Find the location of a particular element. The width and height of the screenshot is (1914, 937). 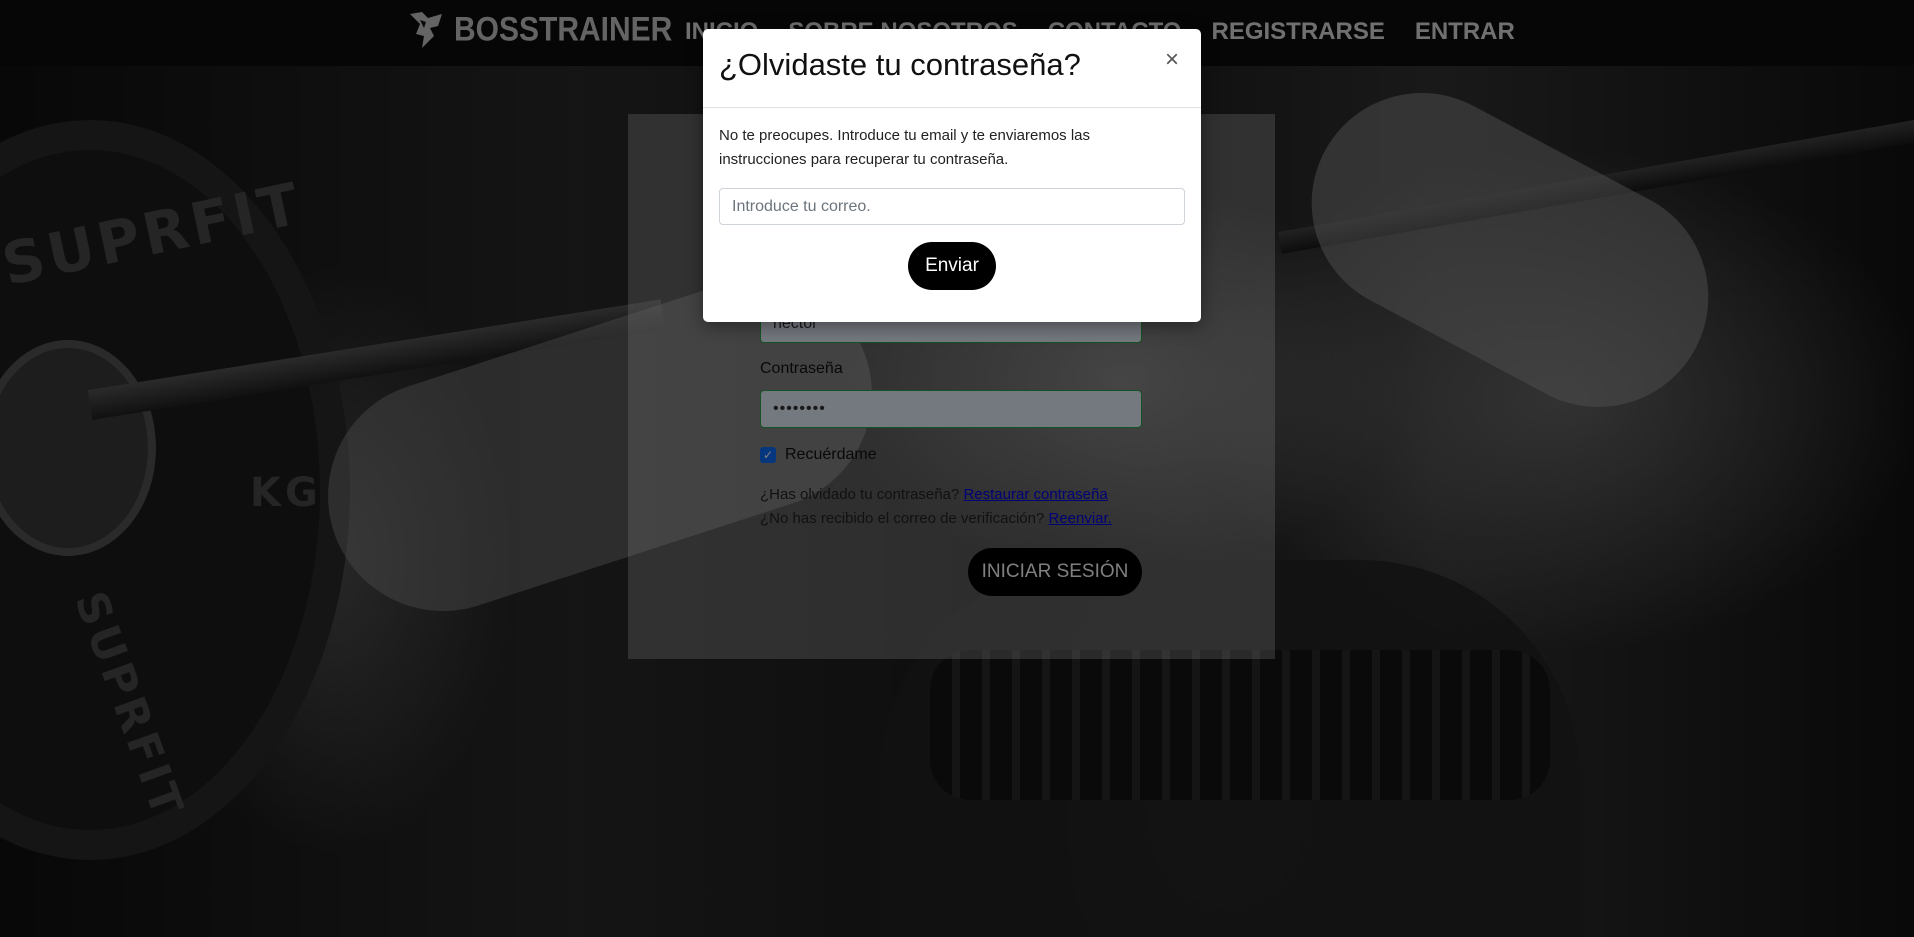

send-button: Enviar is located at coordinates (952, 266).